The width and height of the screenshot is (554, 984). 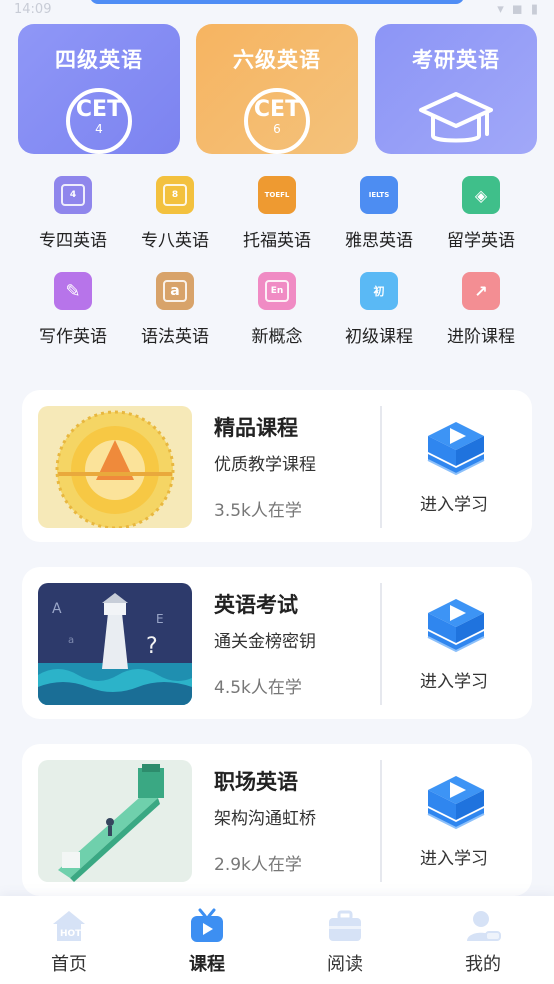 I want to click on course-name: 精品课程, so click(x=256, y=428).